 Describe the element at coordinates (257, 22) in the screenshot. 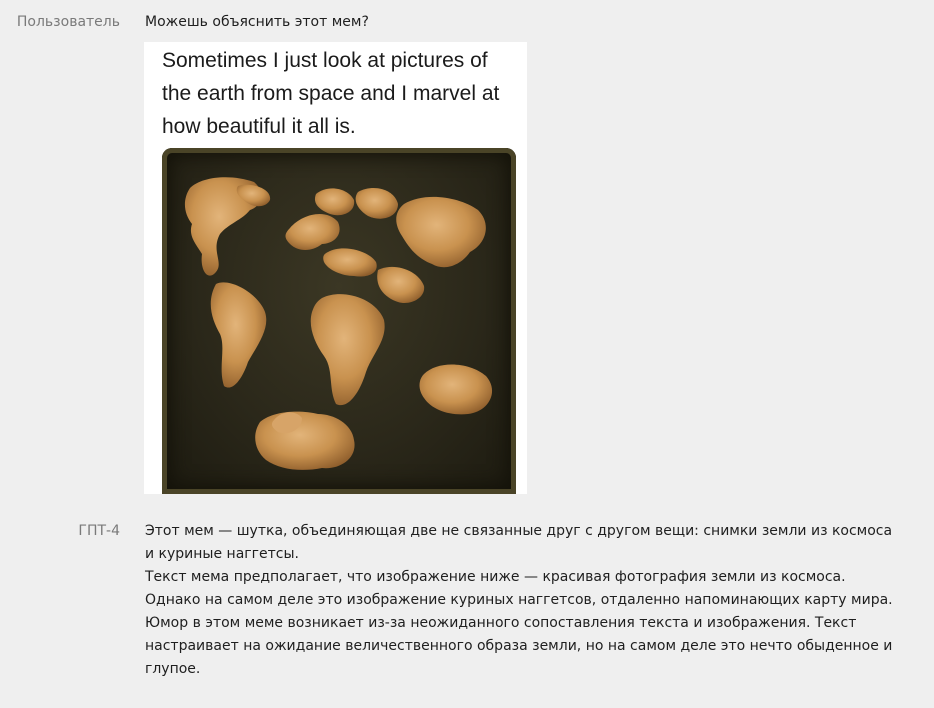

I see `user-message-text: Можешь объяснить этот мем?` at that location.